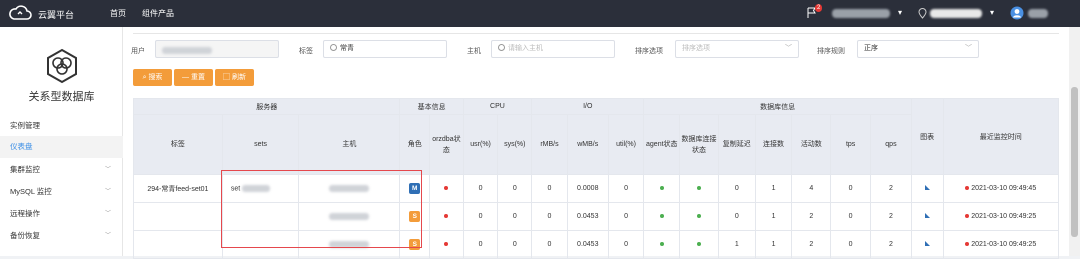  What do you see at coordinates (474, 51) in the screenshot?
I see `host-filter-label: 主机` at bounding box center [474, 51].